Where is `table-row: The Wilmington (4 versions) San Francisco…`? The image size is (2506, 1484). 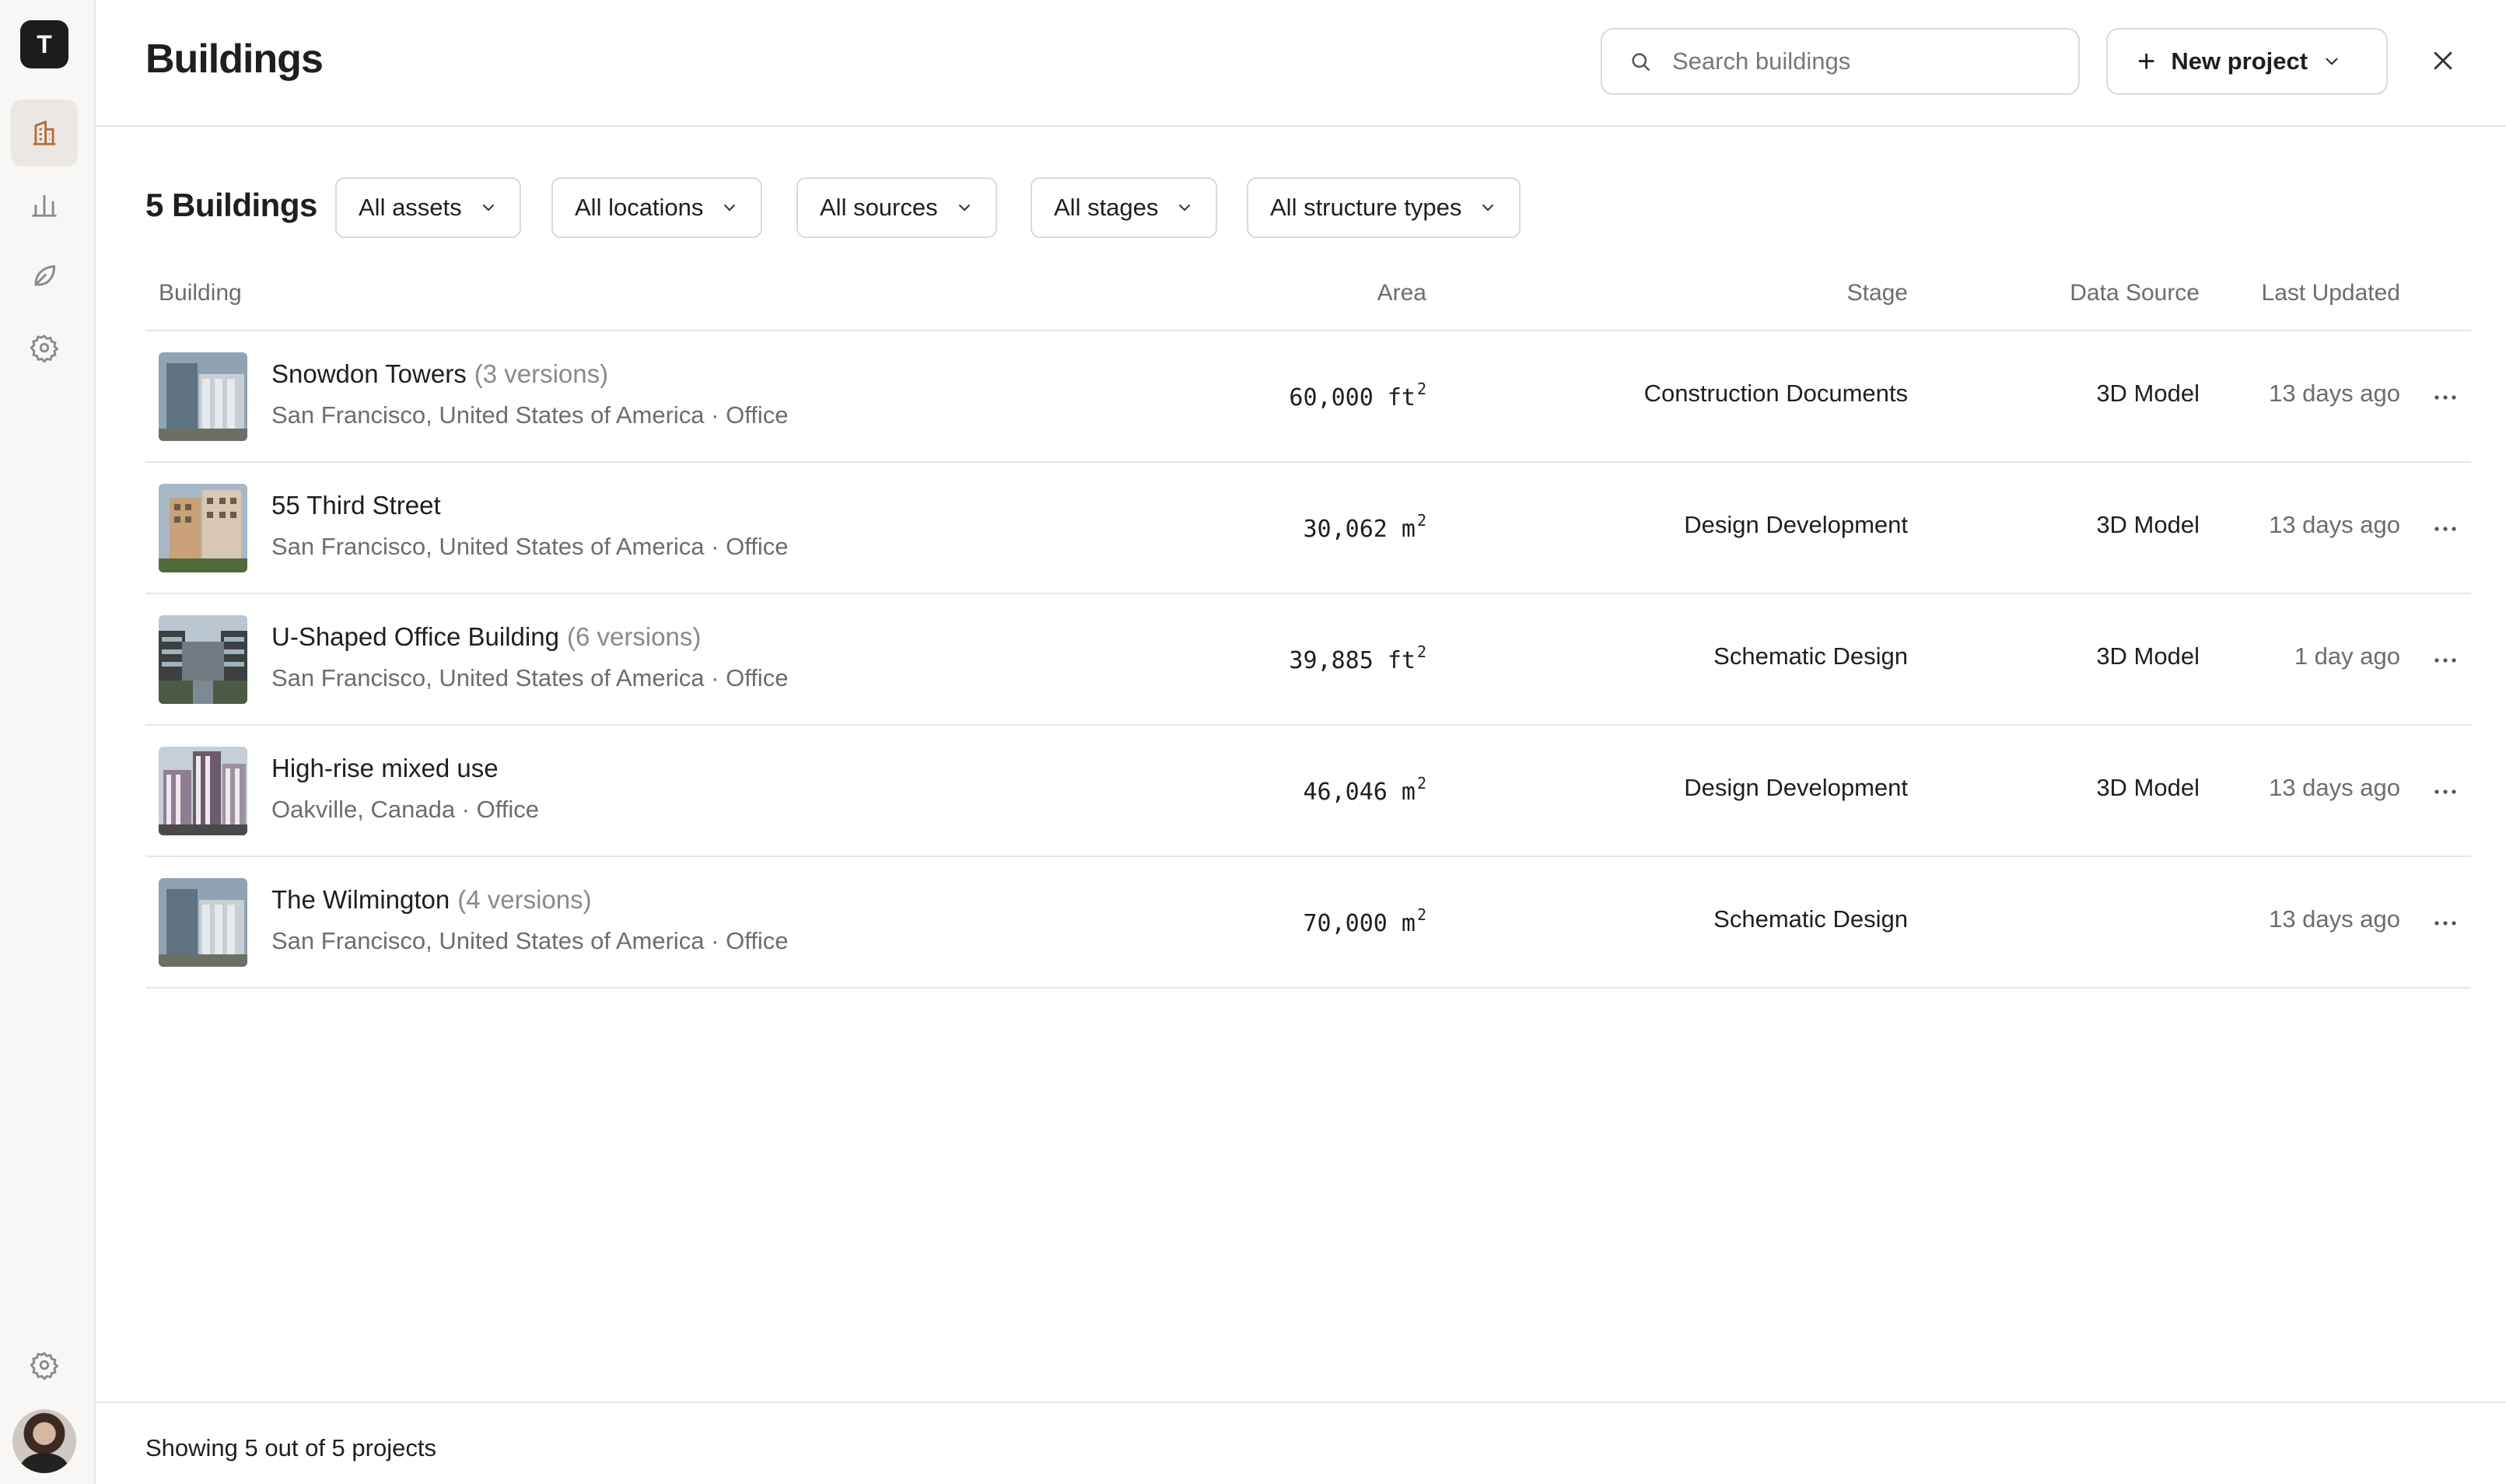
table-row: The Wilmington (4 versions) San Francisco… is located at coordinates (1308, 923).